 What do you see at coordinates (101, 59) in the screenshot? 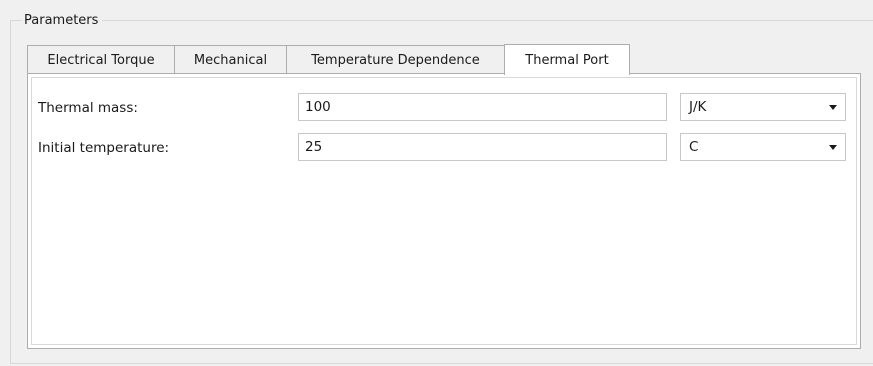
I see `tab-electrical-torque: Electrical Torque` at bounding box center [101, 59].